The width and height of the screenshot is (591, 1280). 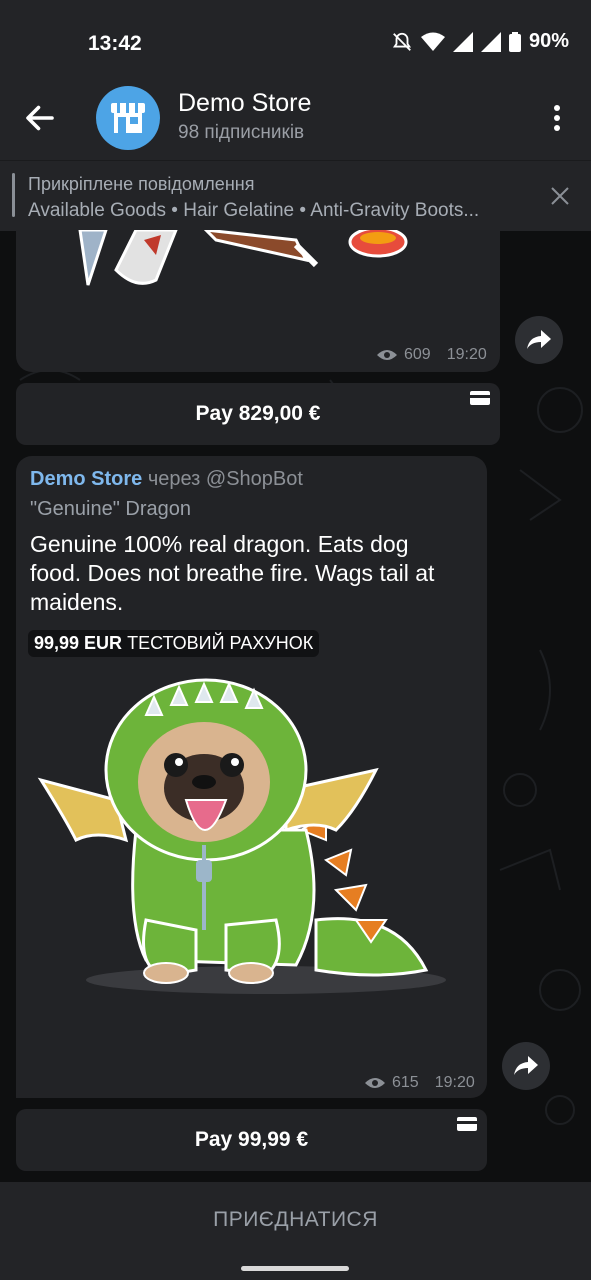 What do you see at coordinates (431, 355) in the screenshot?
I see `message-meta-1: 609 19:20` at bounding box center [431, 355].